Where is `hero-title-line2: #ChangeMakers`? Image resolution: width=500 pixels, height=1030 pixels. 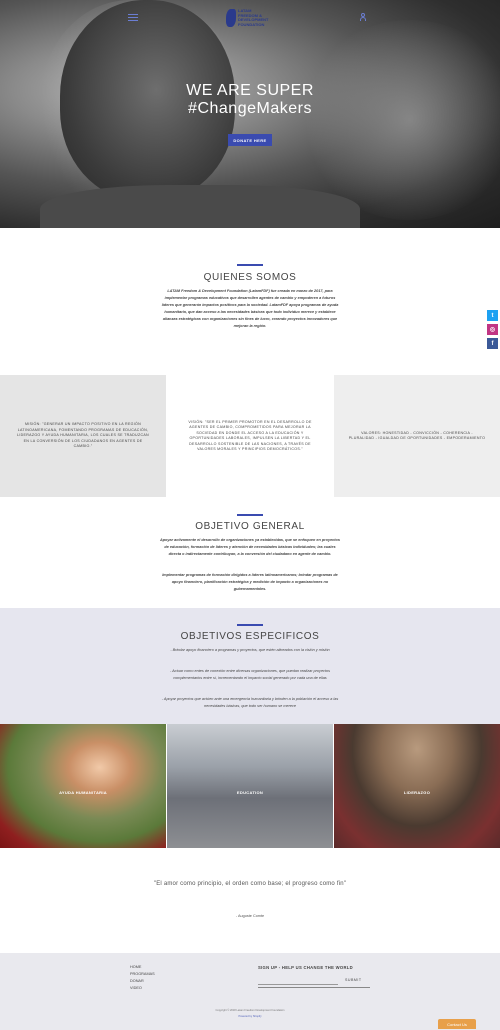 hero-title-line2: #ChangeMakers is located at coordinates (250, 108).